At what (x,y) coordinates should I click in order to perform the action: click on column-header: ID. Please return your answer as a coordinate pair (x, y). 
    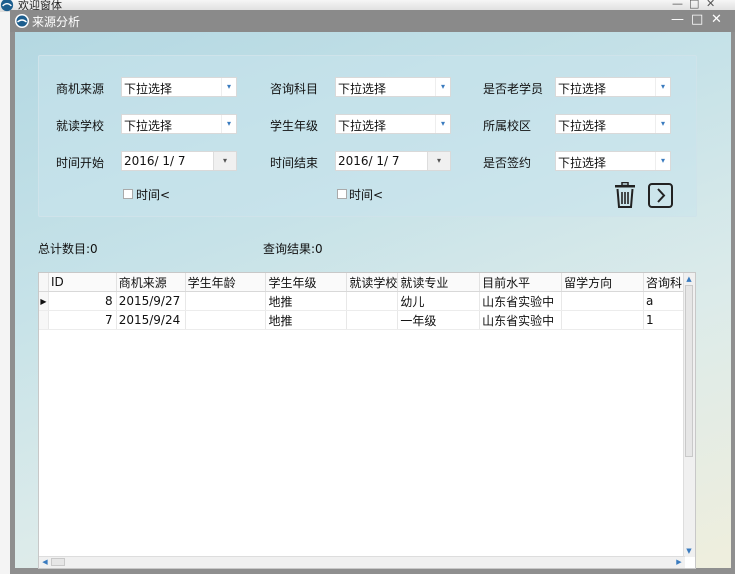
    Looking at the image, I should click on (82, 282).